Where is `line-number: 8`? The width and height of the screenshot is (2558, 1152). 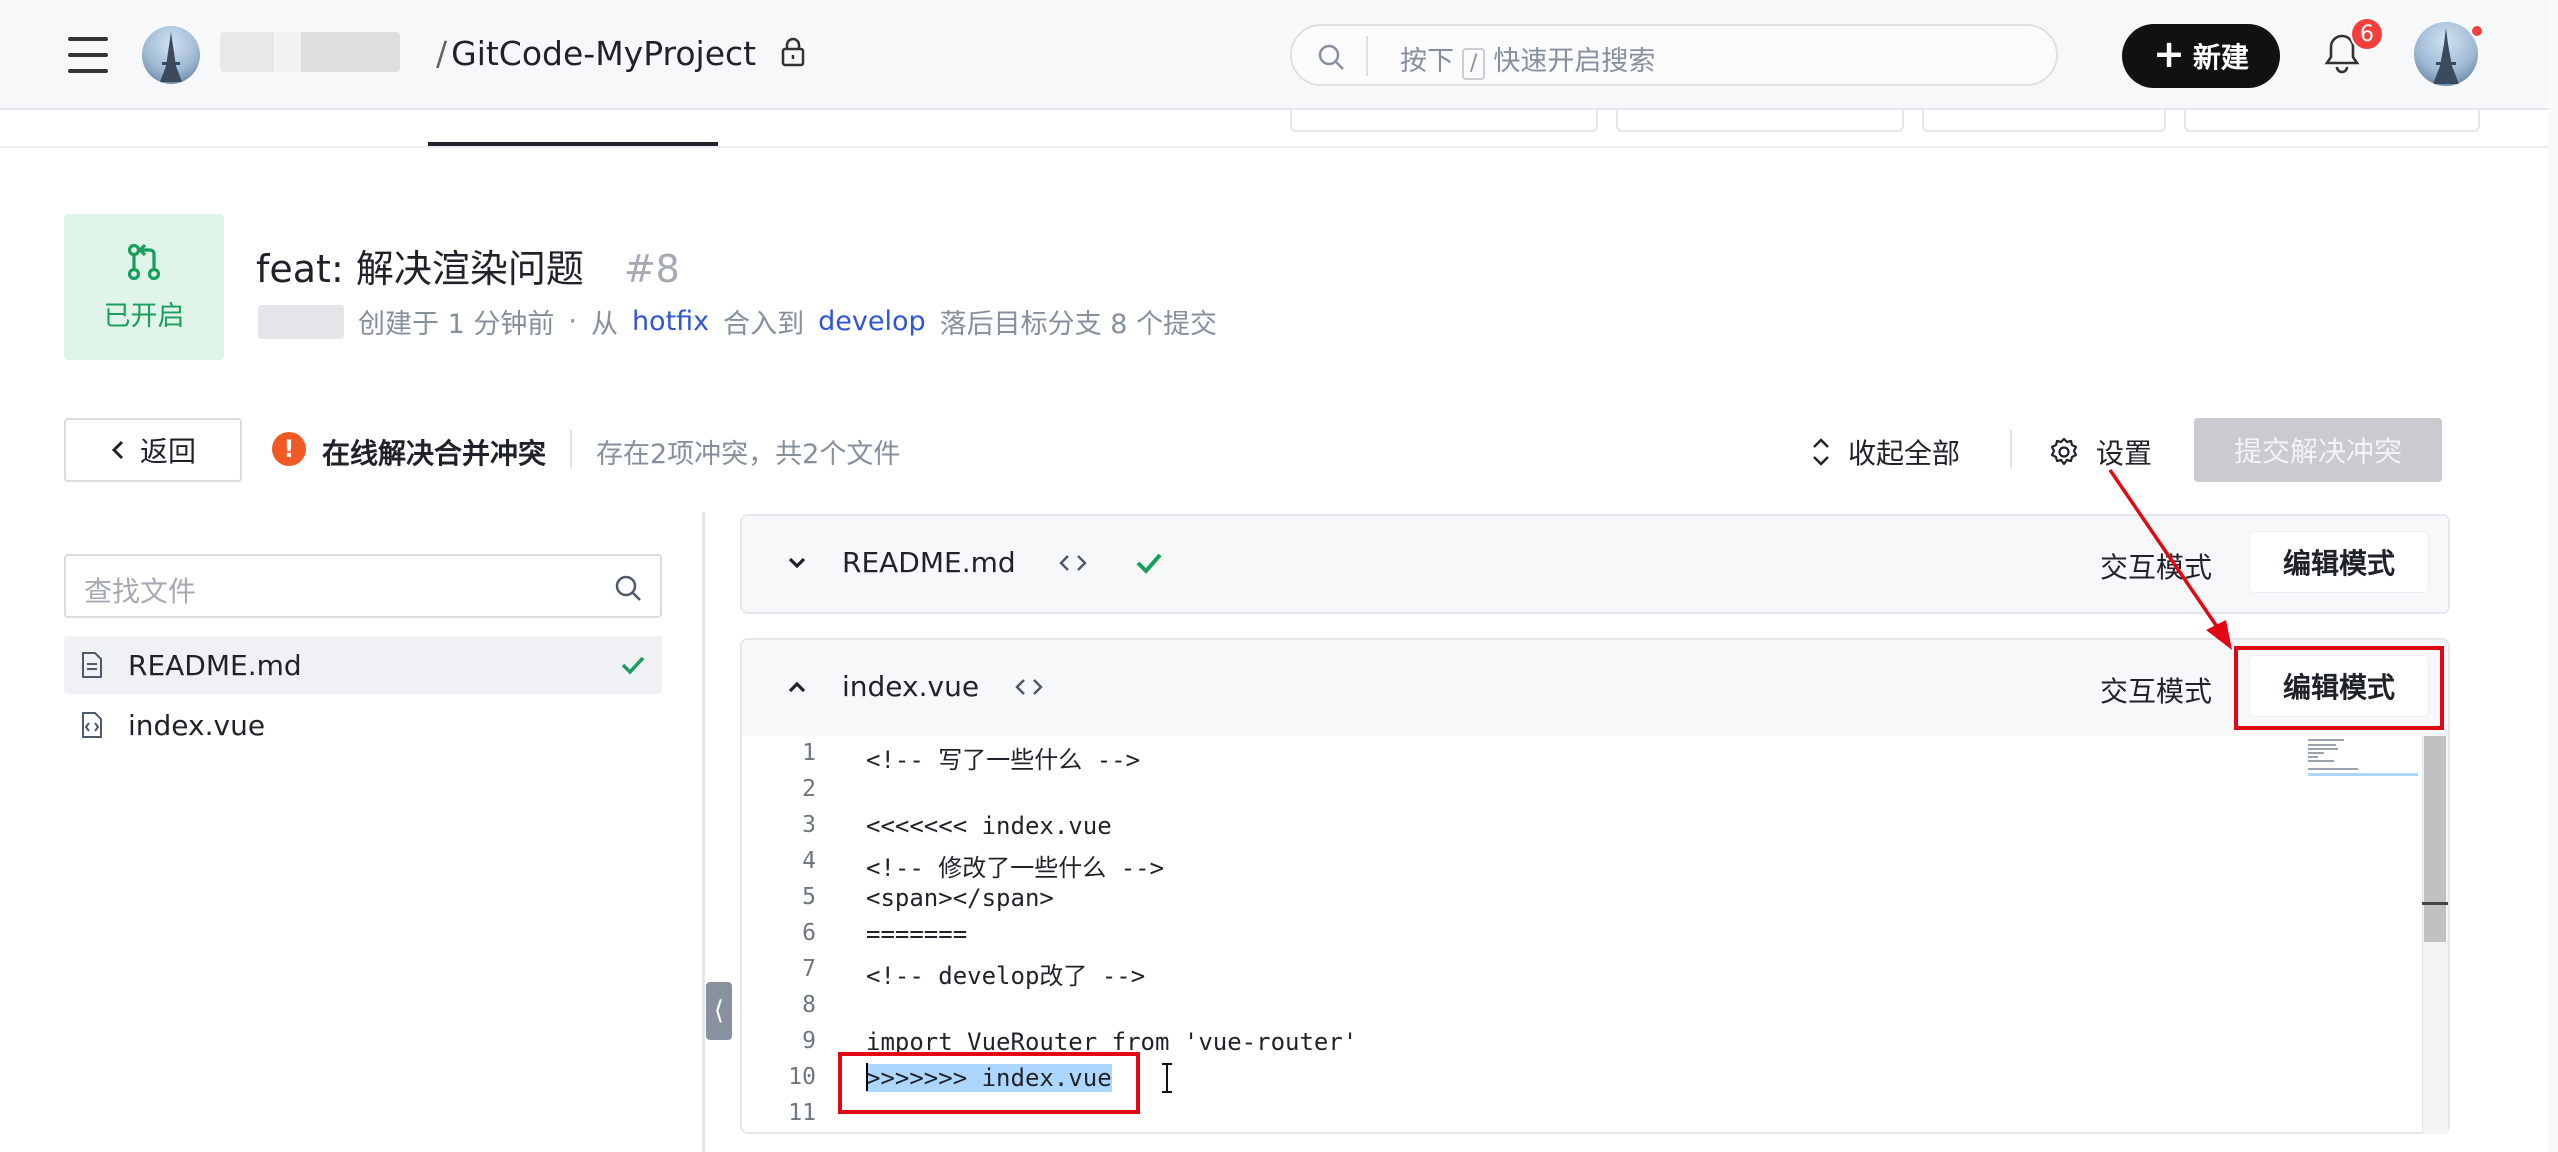 line-number: 8 is located at coordinates (809, 1005).